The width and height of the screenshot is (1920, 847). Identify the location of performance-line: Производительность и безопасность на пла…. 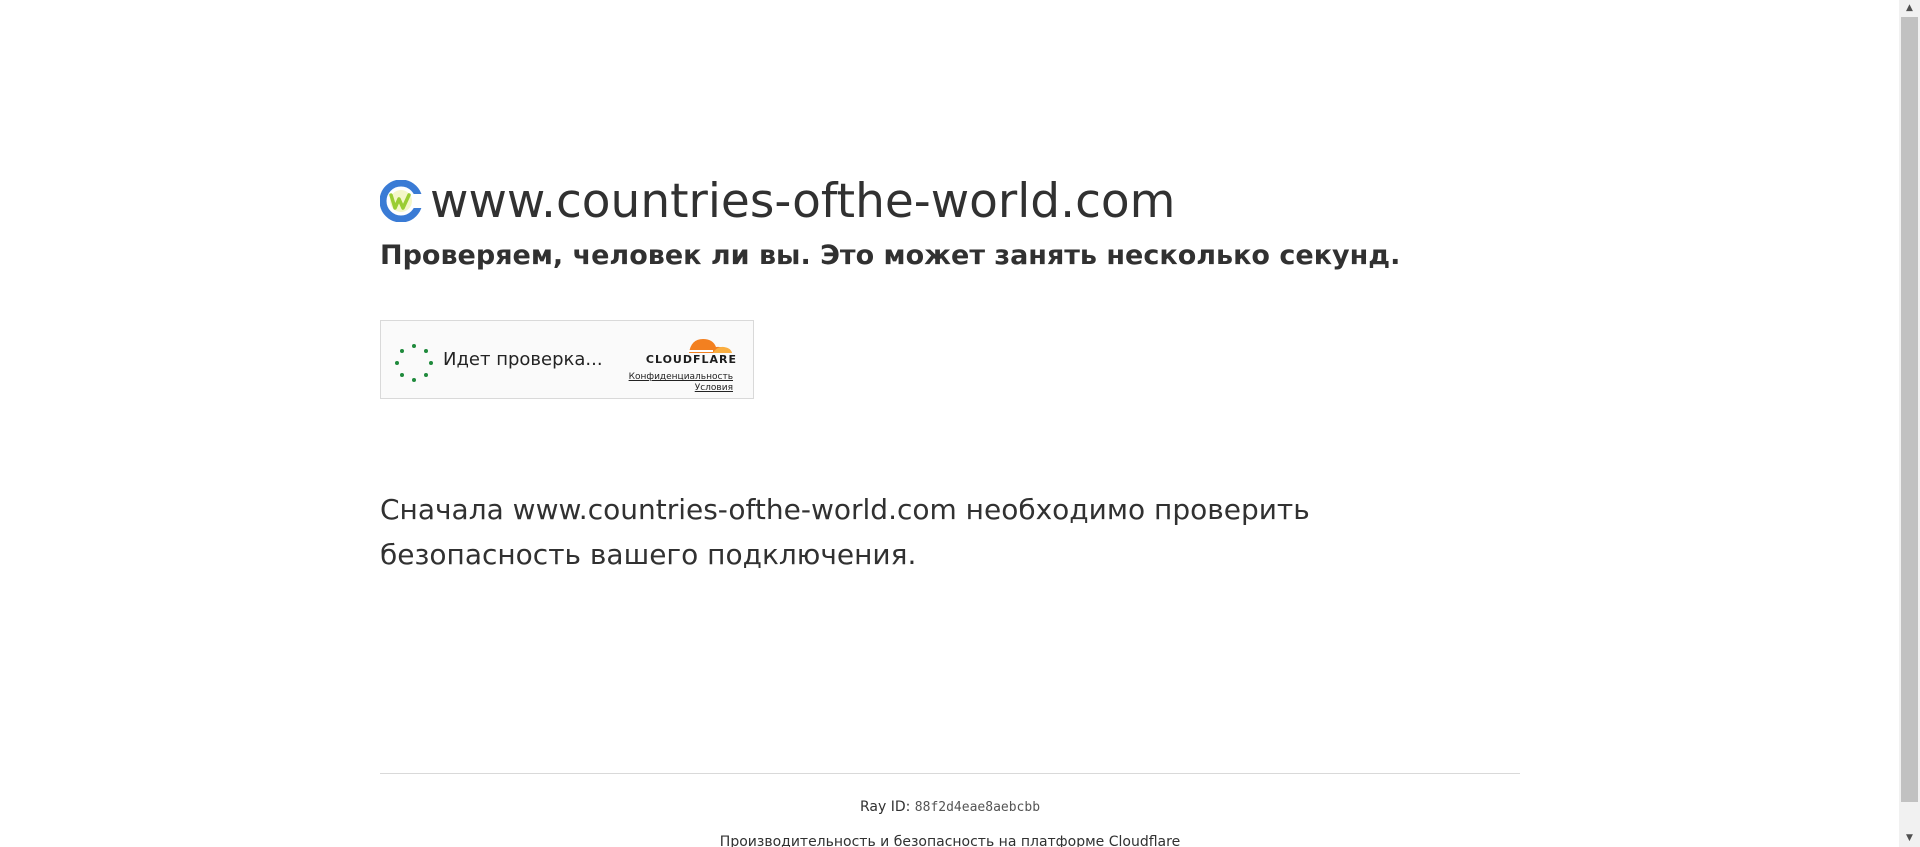
(950, 840).